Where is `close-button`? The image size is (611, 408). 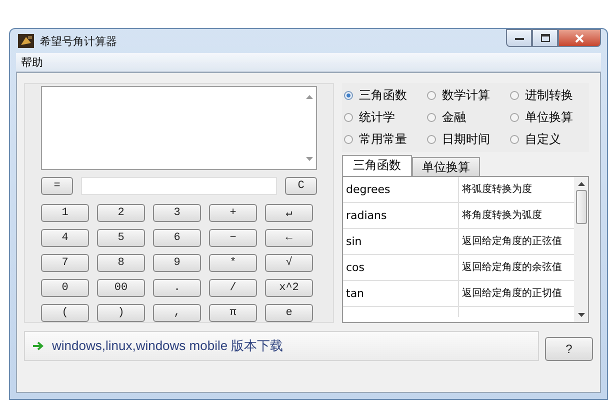
close-button is located at coordinates (579, 38).